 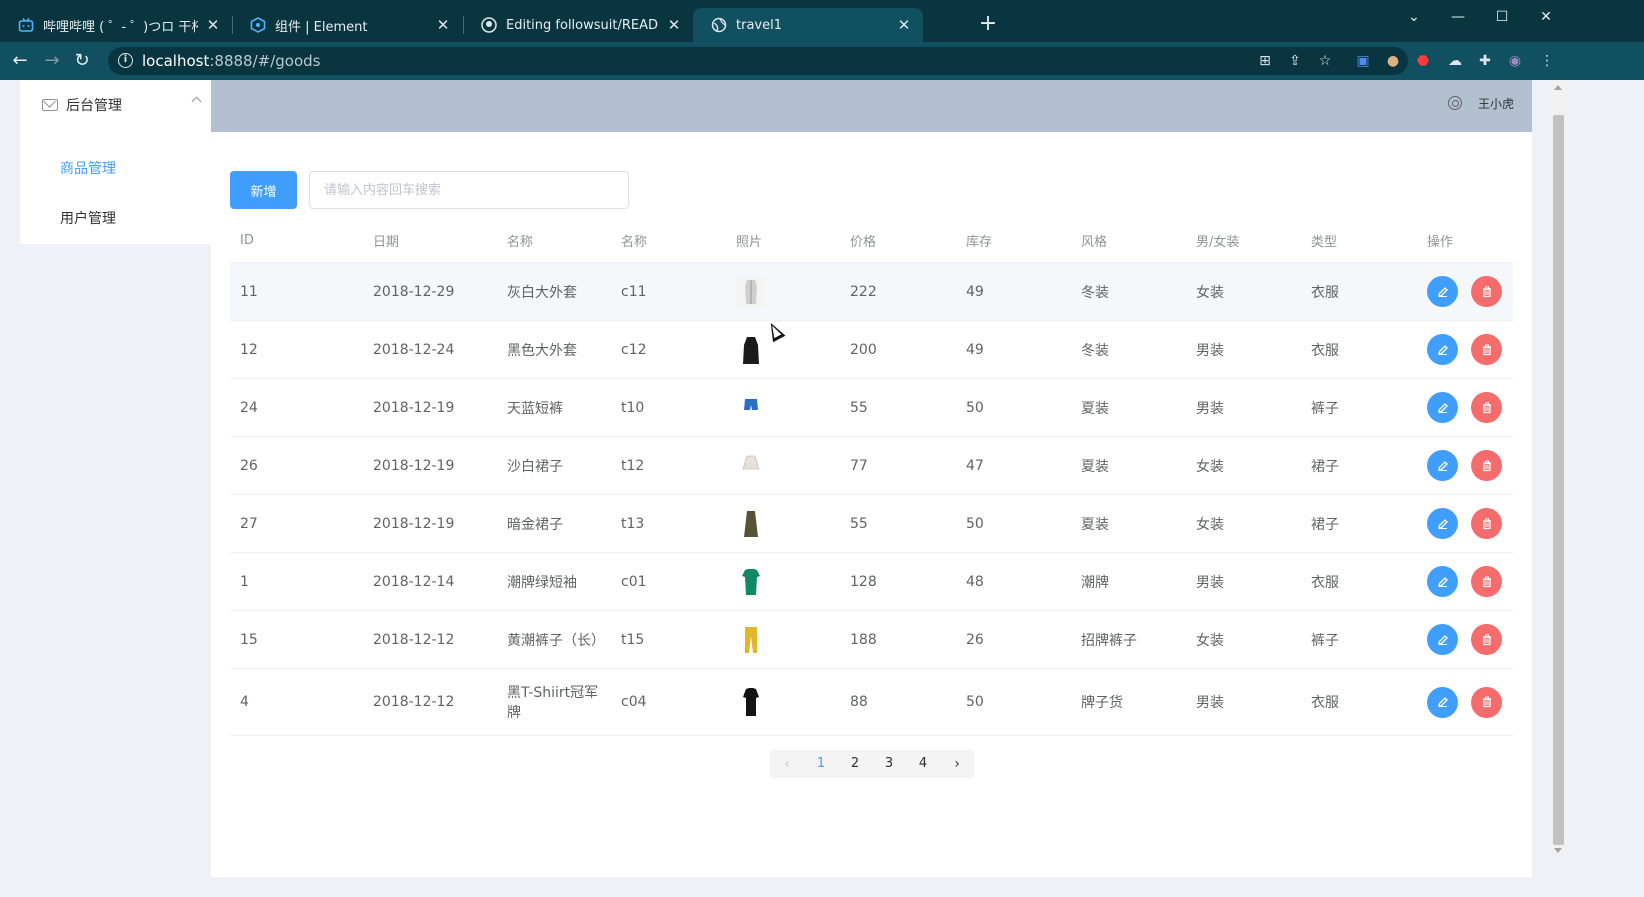 I want to click on cell-gender: 女装, so click(x=1210, y=466).